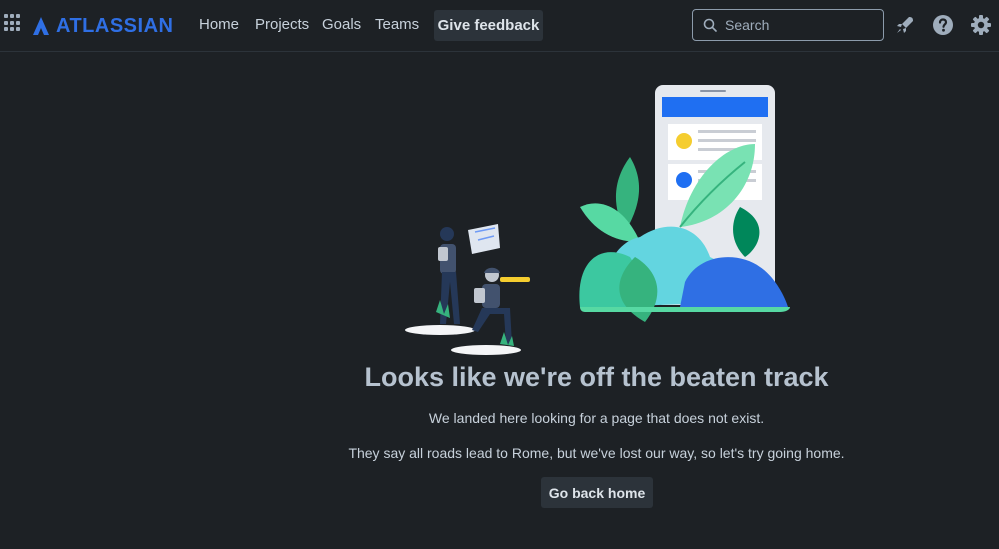  What do you see at coordinates (596, 377) in the screenshot?
I see `page-title: Looks like we're off the beaten track` at bounding box center [596, 377].